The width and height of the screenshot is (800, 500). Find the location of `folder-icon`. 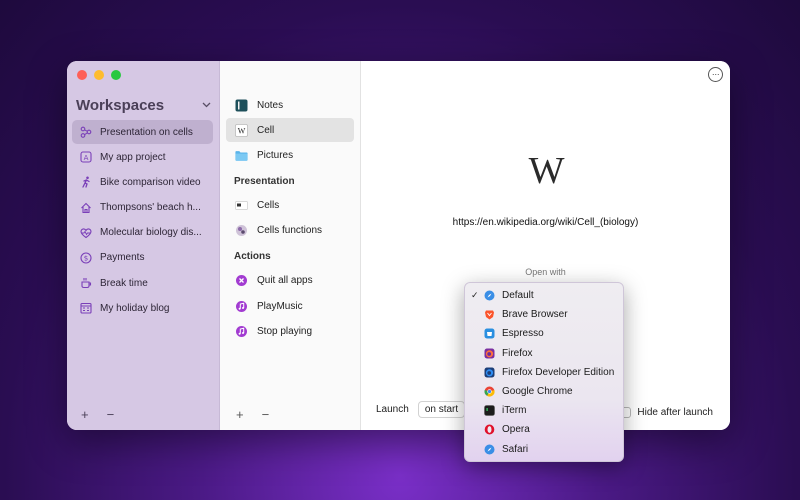

folder-icon is located at coordinates (241, 155).